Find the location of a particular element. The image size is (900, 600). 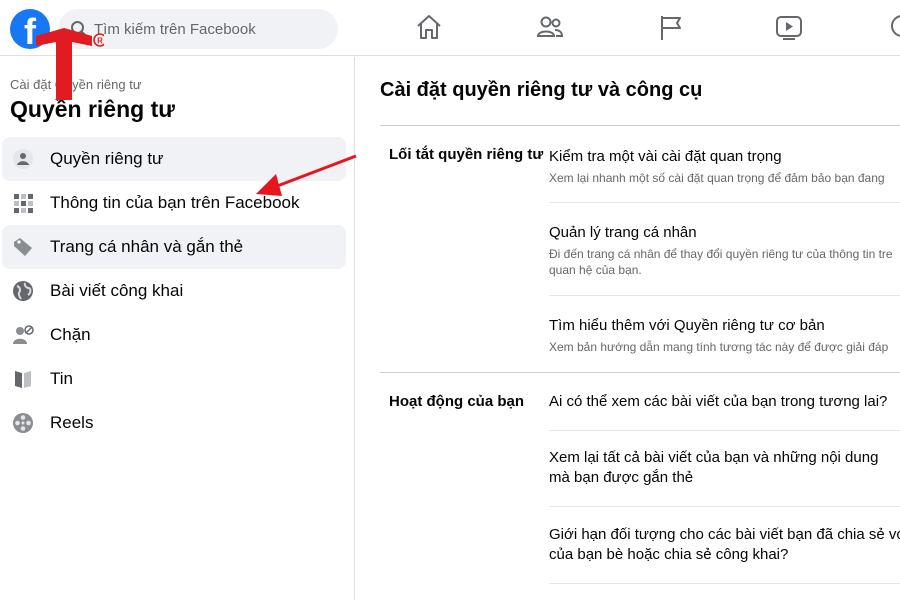

sidebar-item-public-posts: Bài viết công khai is located at coordinates (174, 291).